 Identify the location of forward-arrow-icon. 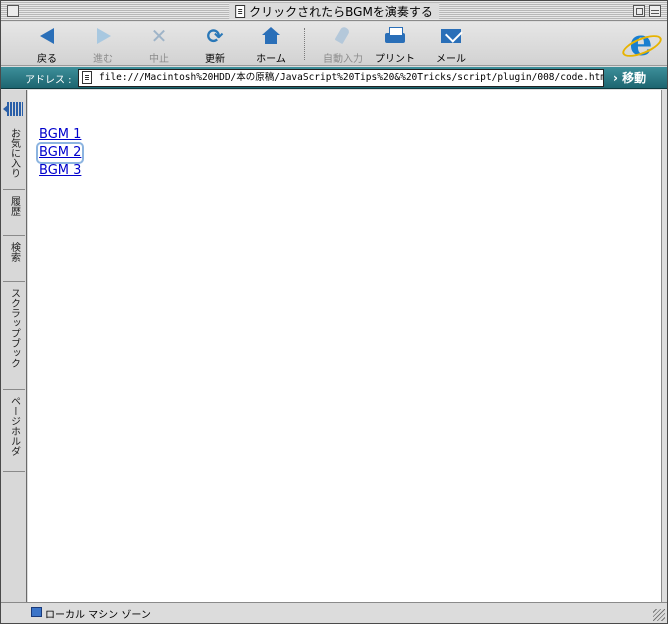
(103, 36).